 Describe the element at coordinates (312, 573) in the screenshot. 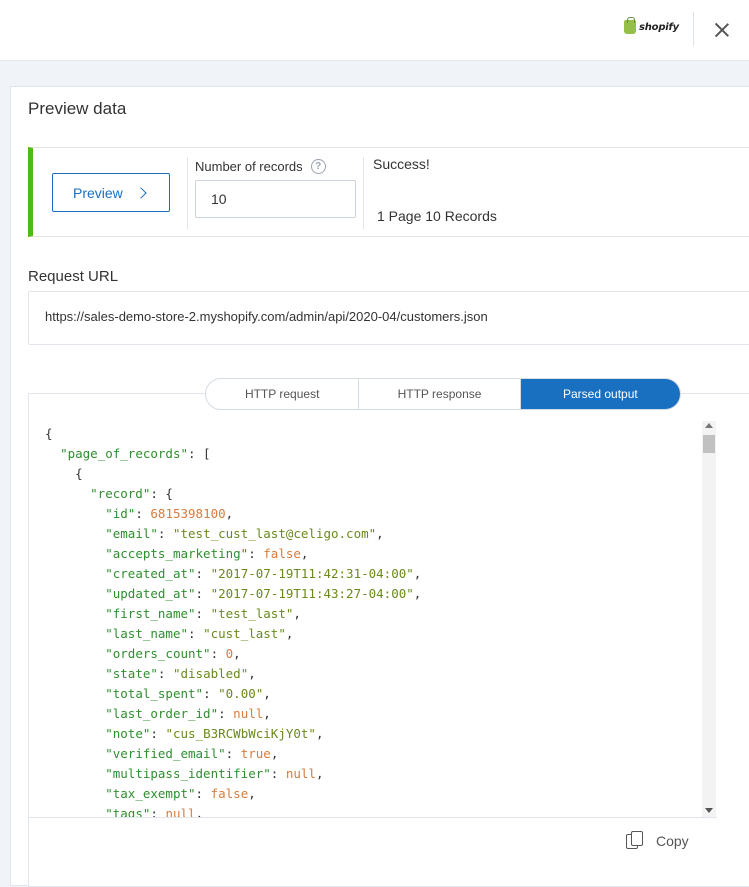

I see `code-token: "2017-07-19T11:42:31-04:00"` at that location.